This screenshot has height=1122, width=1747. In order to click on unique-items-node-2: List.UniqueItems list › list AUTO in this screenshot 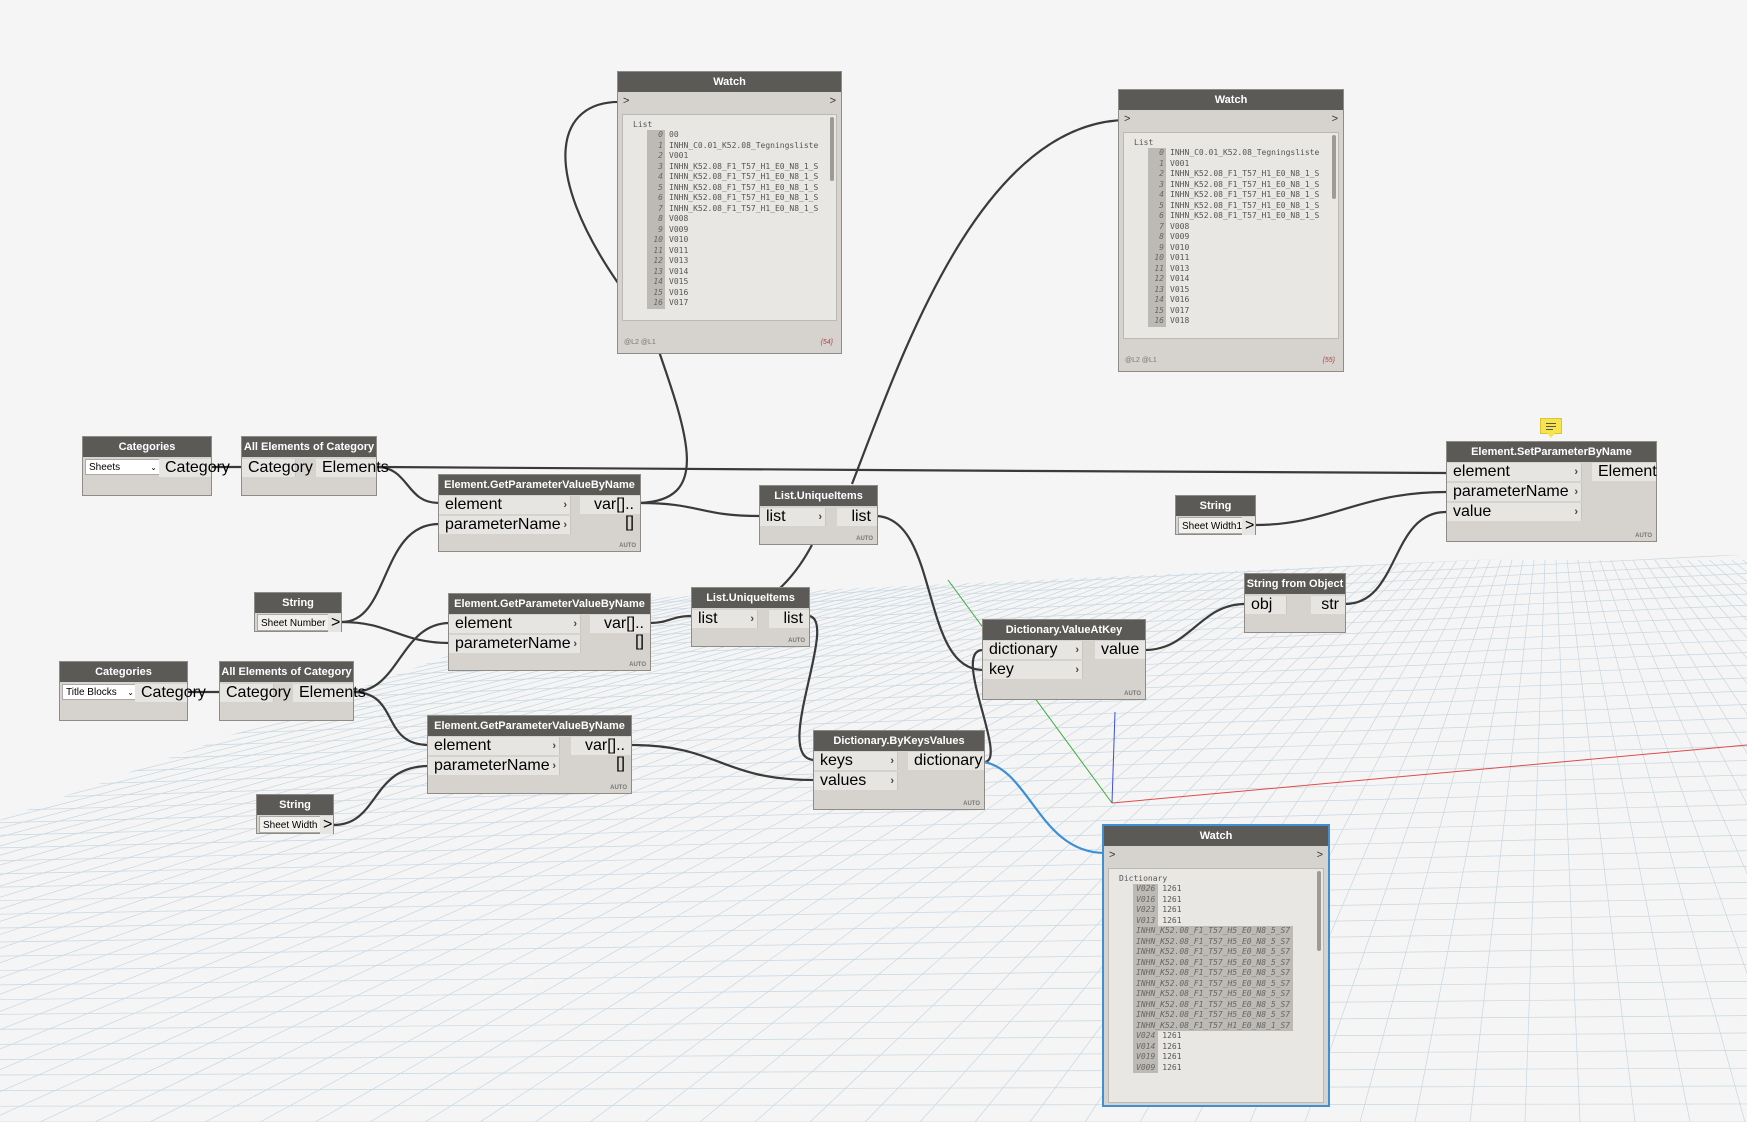, I will do `click(750, 617)`.